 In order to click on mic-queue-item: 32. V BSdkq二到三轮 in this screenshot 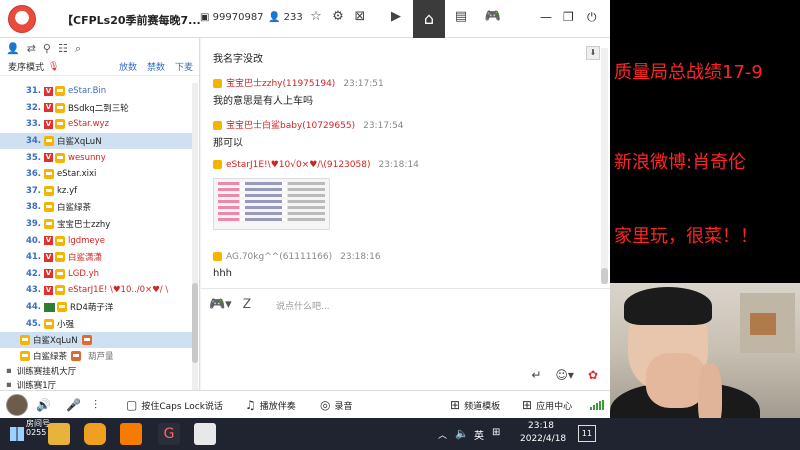, I will do `click(96, 108)`.